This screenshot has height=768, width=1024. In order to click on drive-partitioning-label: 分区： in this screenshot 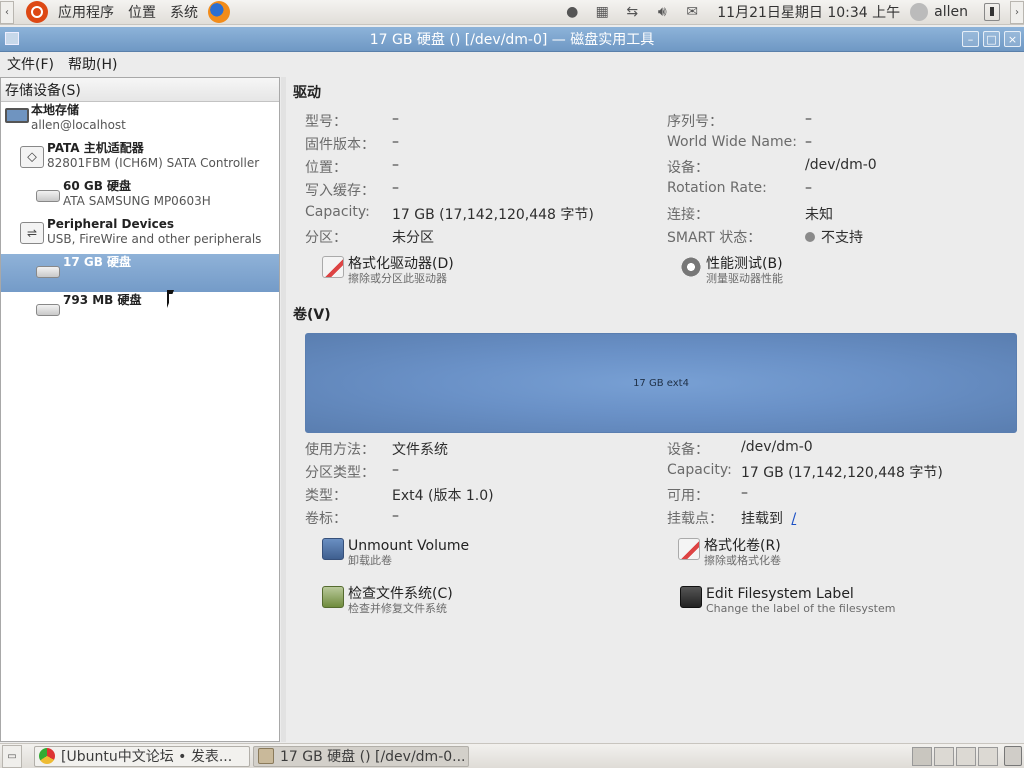, I will do `click(326, 238)`.